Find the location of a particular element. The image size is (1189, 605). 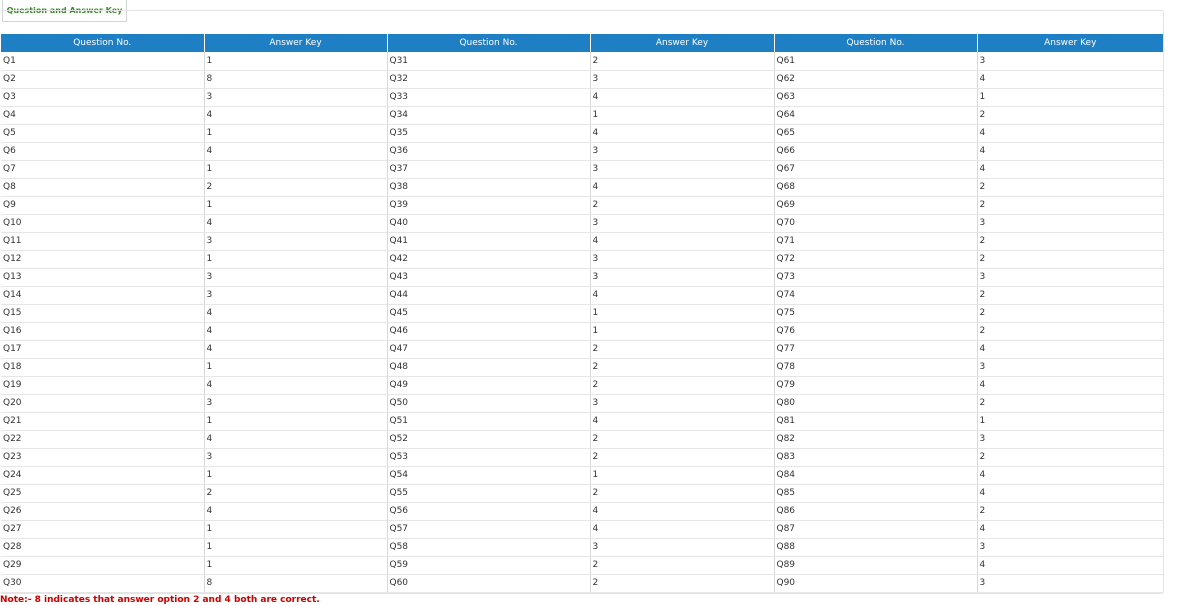

question-no-cell: Q32 is located at coordinates (489, 79).